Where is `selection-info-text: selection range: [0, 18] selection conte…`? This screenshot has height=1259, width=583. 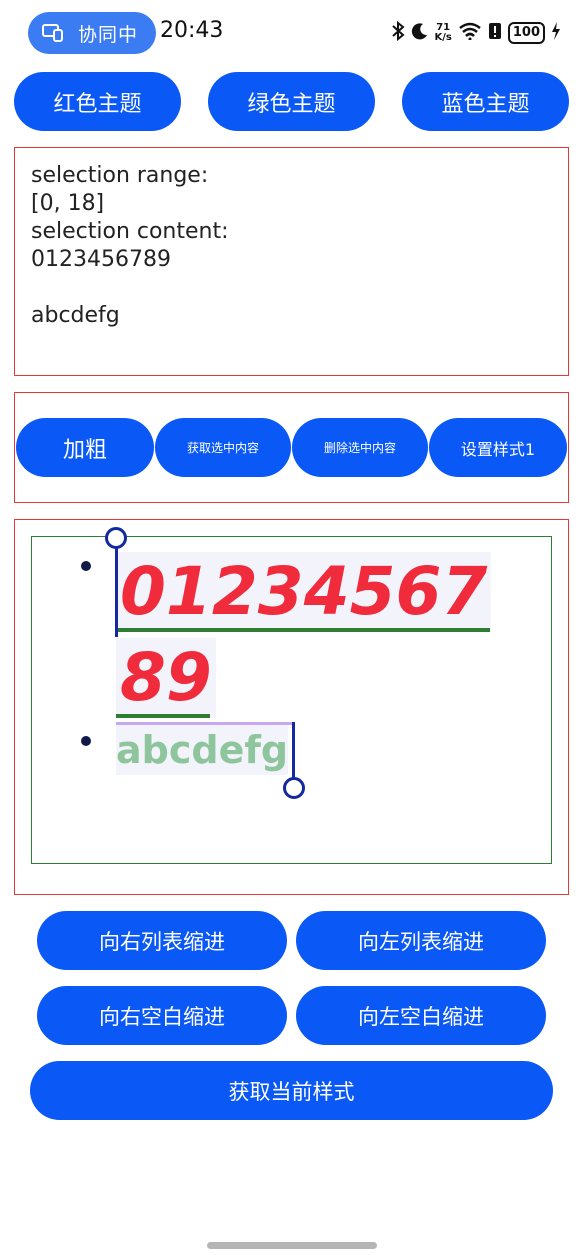
selection-info-text: selection range: [0, 18] selection conte… is located at coordinates (130, 245).